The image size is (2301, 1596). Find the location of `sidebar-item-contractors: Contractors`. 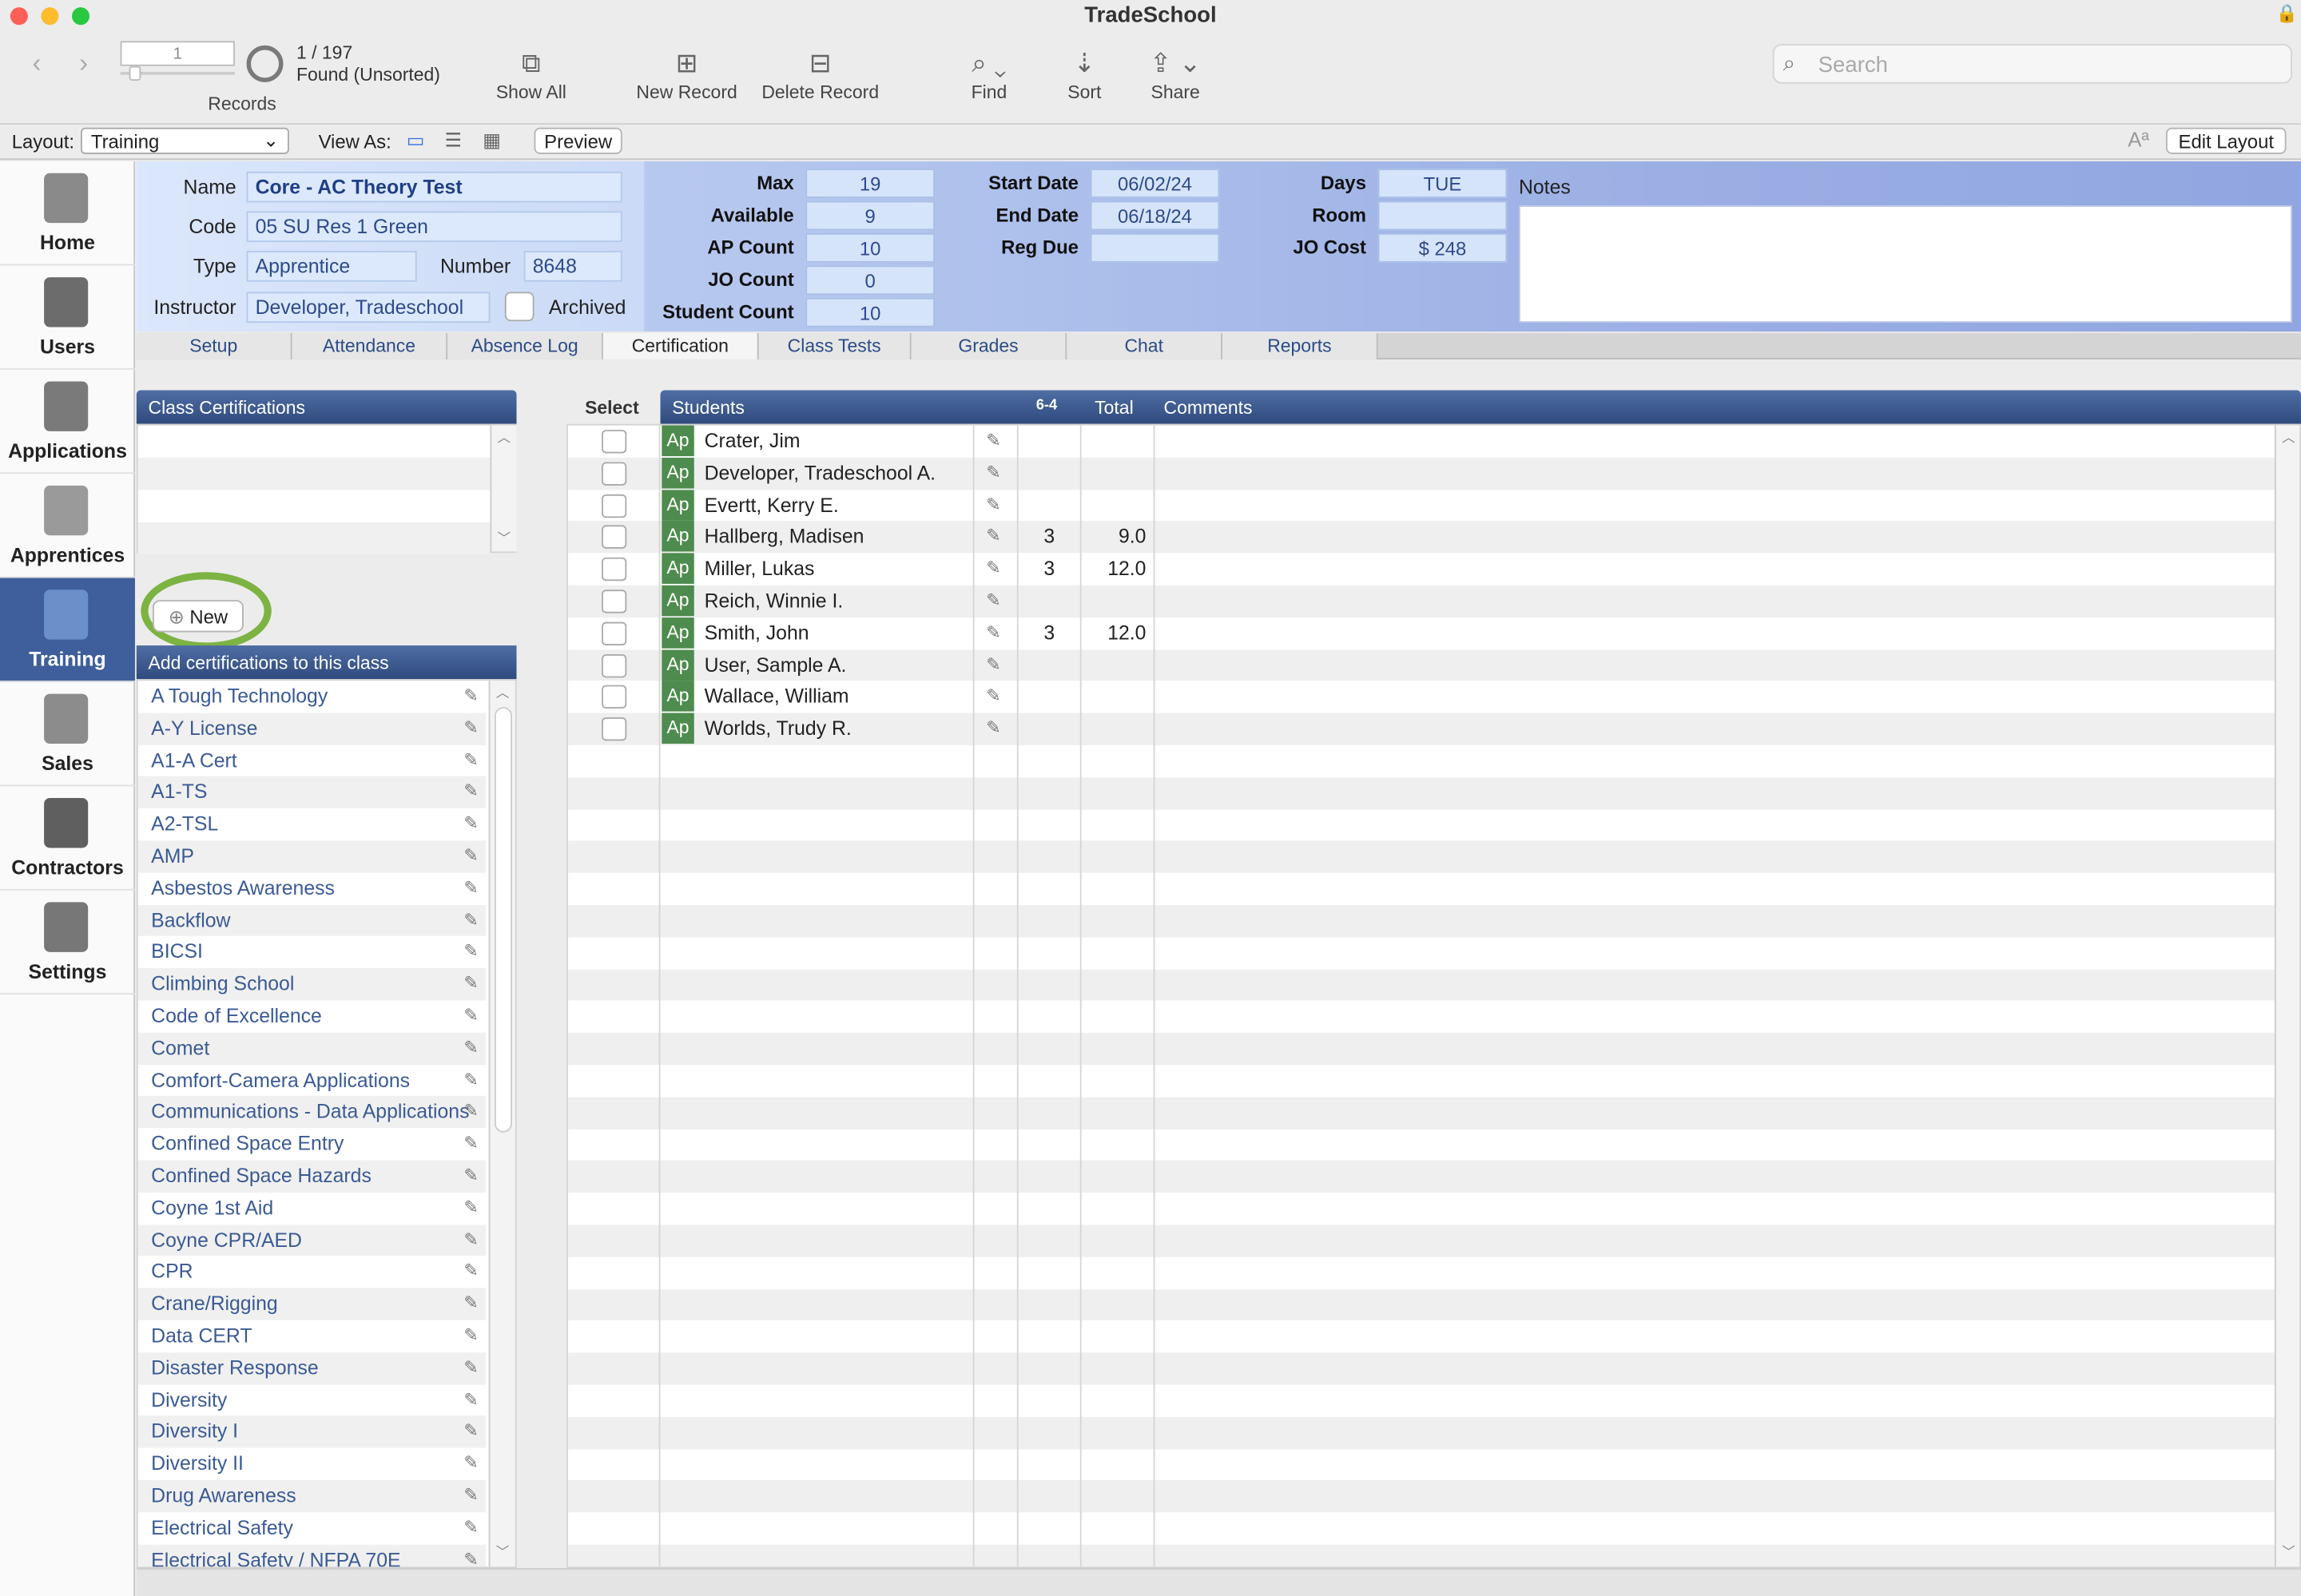

sidebar-item-contractors: Contractors is located at coordinates (67, 838).